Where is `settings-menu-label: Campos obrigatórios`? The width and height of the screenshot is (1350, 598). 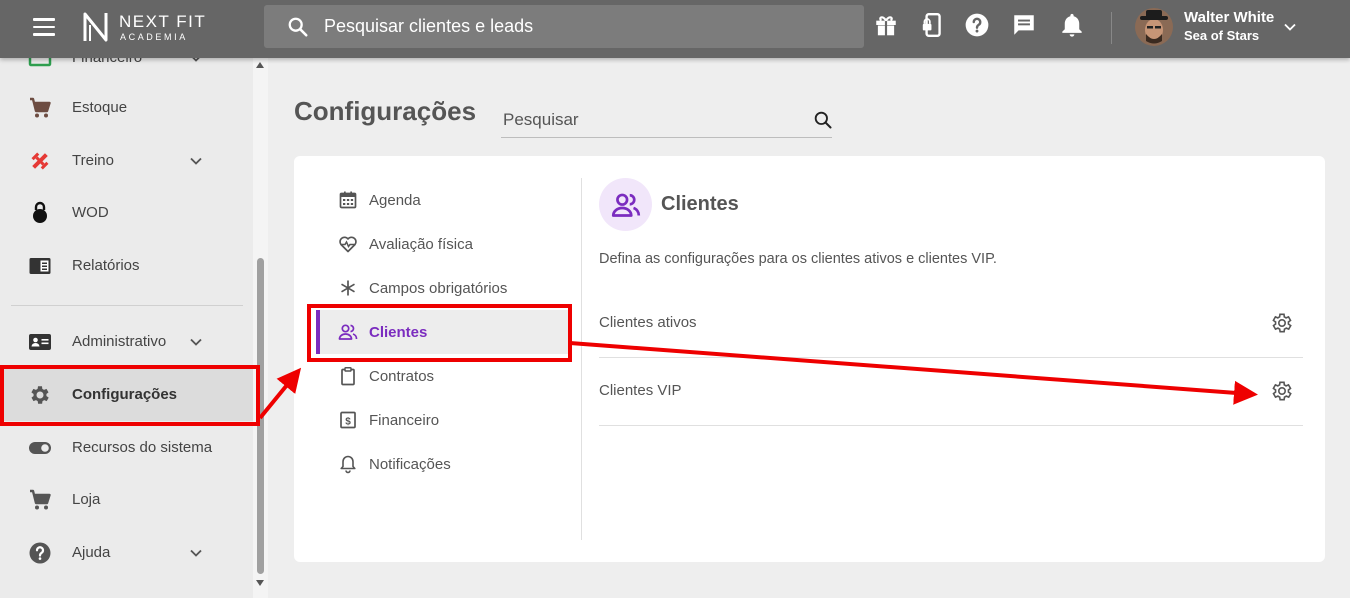
settings-menu-label: Campos obrigatórios is located at coordinates (438, 288).